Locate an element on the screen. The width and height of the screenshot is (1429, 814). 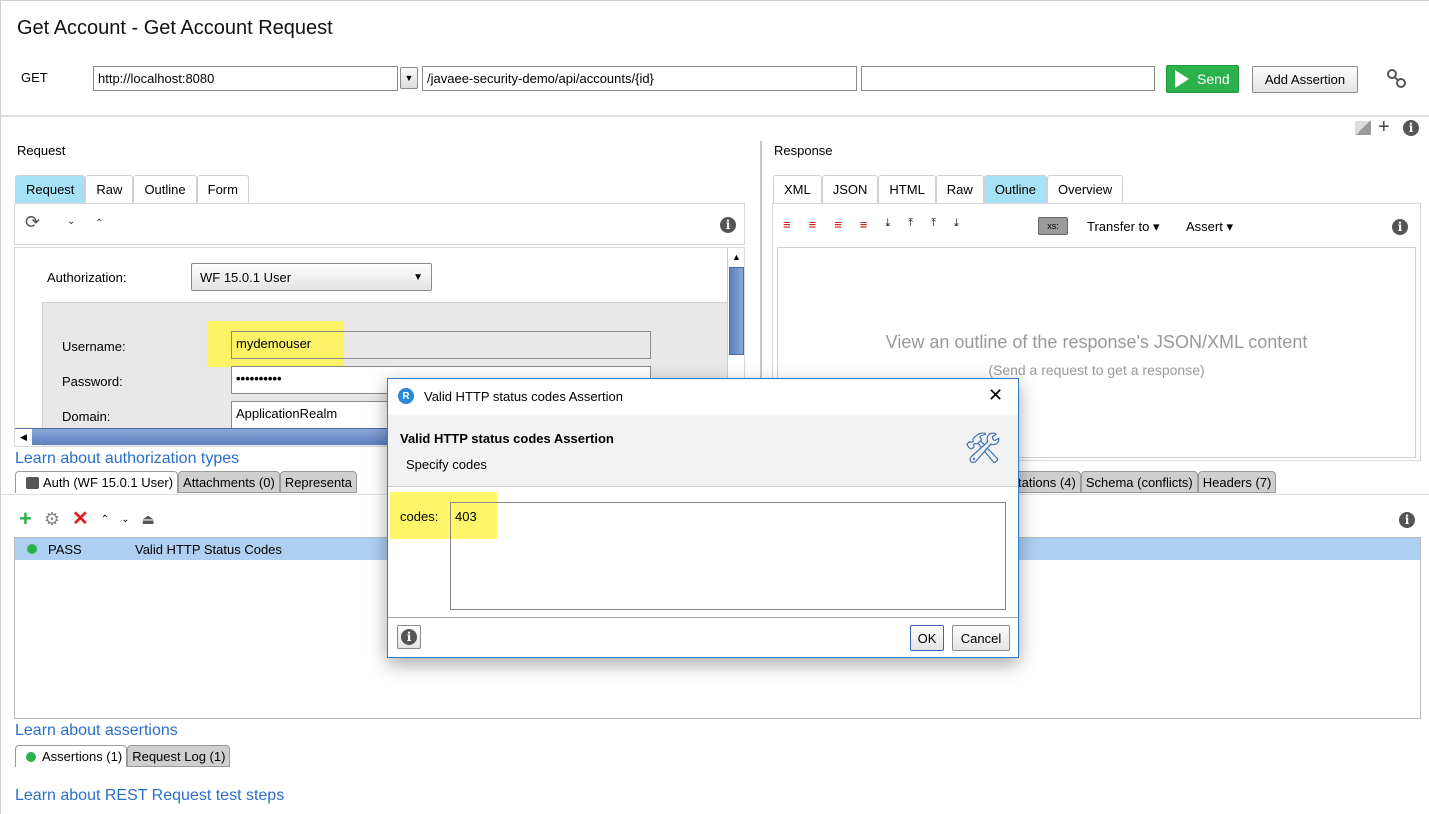
lock-icon is located at coordinates (32, 482).